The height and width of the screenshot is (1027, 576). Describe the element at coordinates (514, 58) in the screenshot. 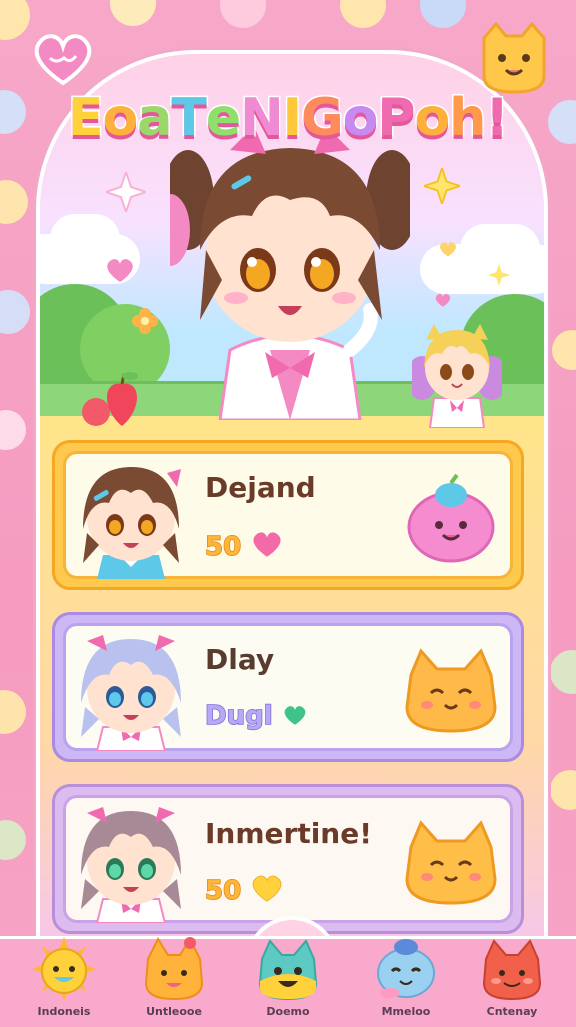

I see `cat-face-icon` at that location.